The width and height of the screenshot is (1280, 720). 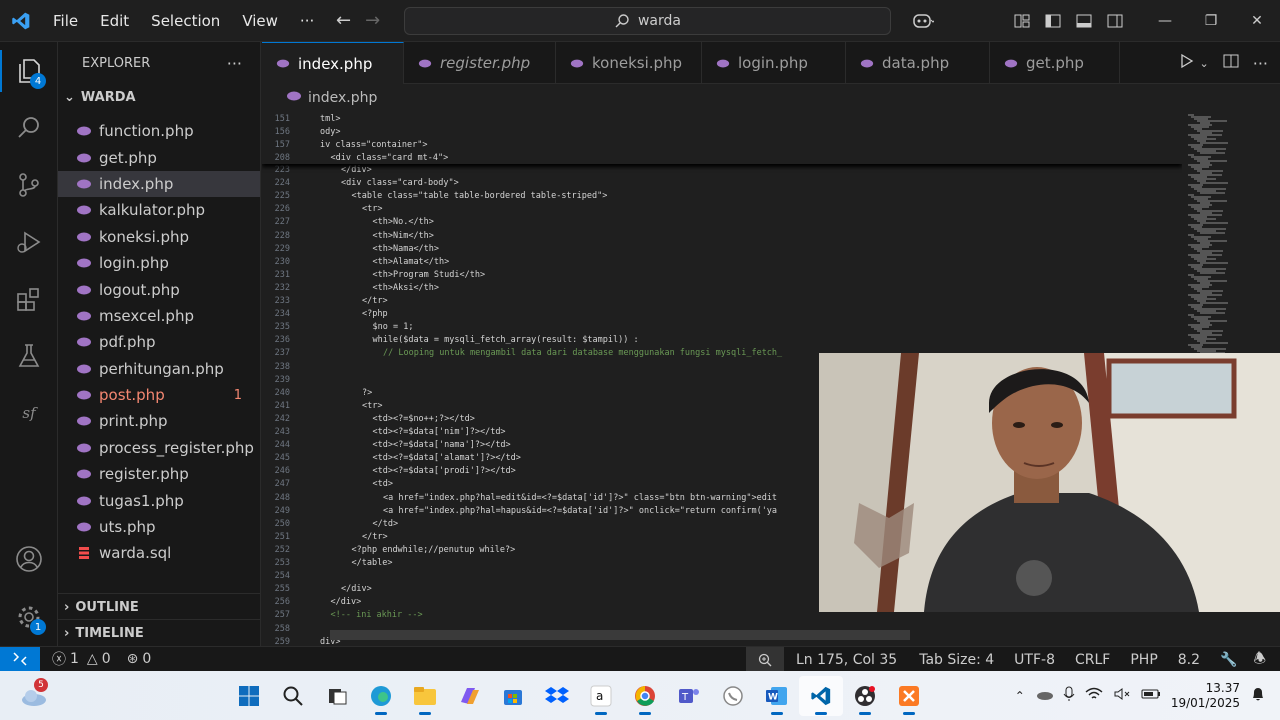 What do you see at coordinates (29, 412) in the screenshot?
I see `sf-extension-activity: sf` at bounding box center [29, 412].